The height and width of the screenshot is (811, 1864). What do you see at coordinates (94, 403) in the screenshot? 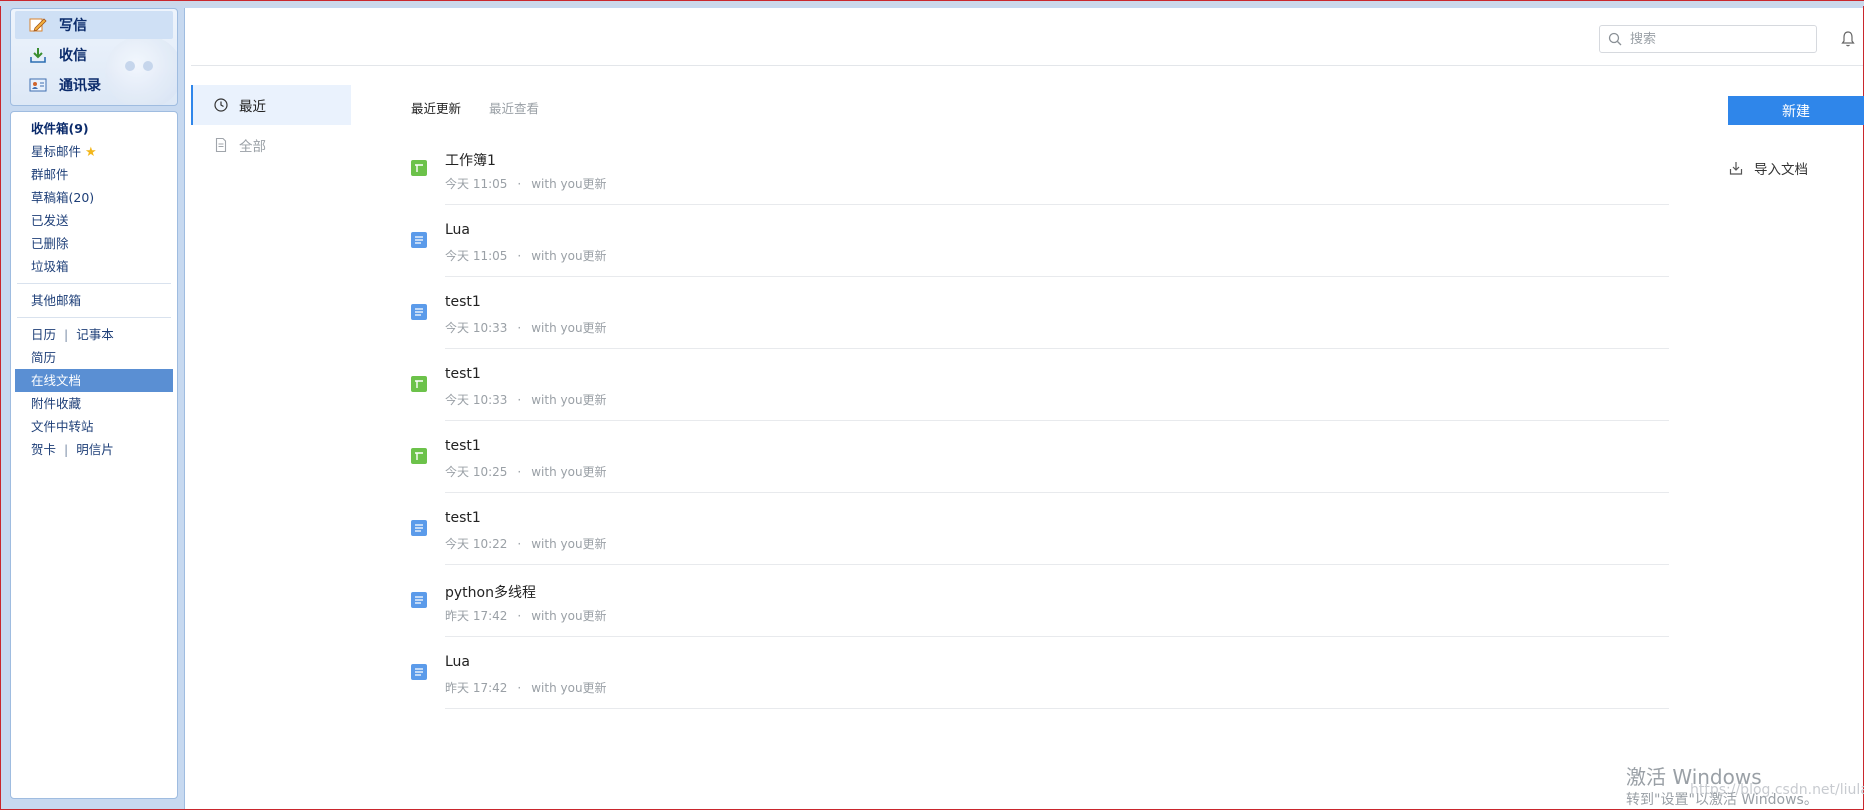
I see `attachments-link: 附件收藏` at bounding box center [94, 403].